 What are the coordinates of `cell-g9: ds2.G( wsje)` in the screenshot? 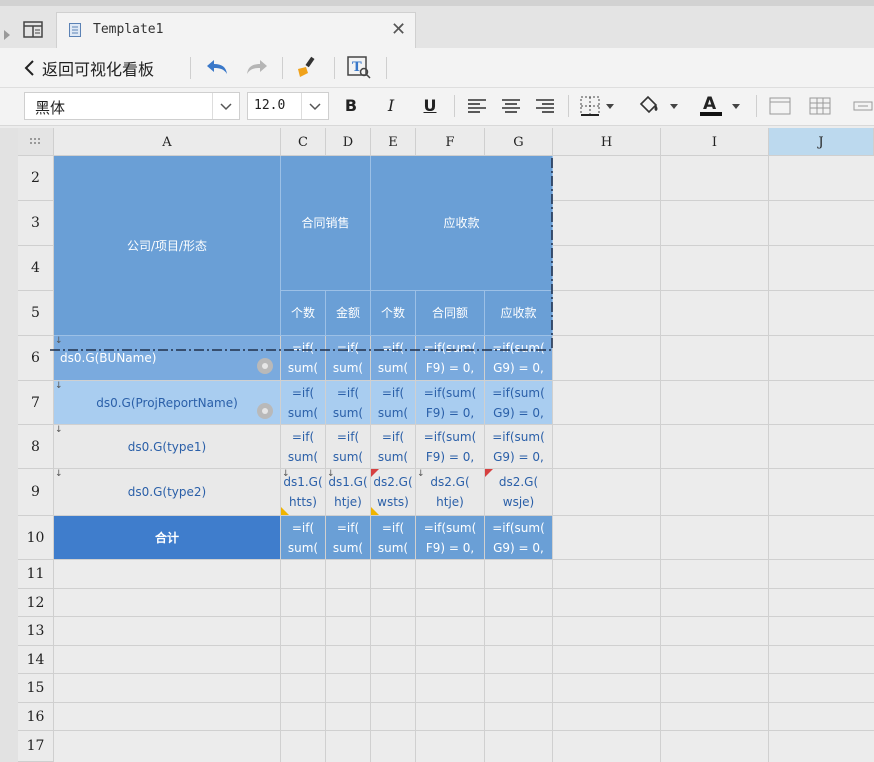 It's located at (519, 492).